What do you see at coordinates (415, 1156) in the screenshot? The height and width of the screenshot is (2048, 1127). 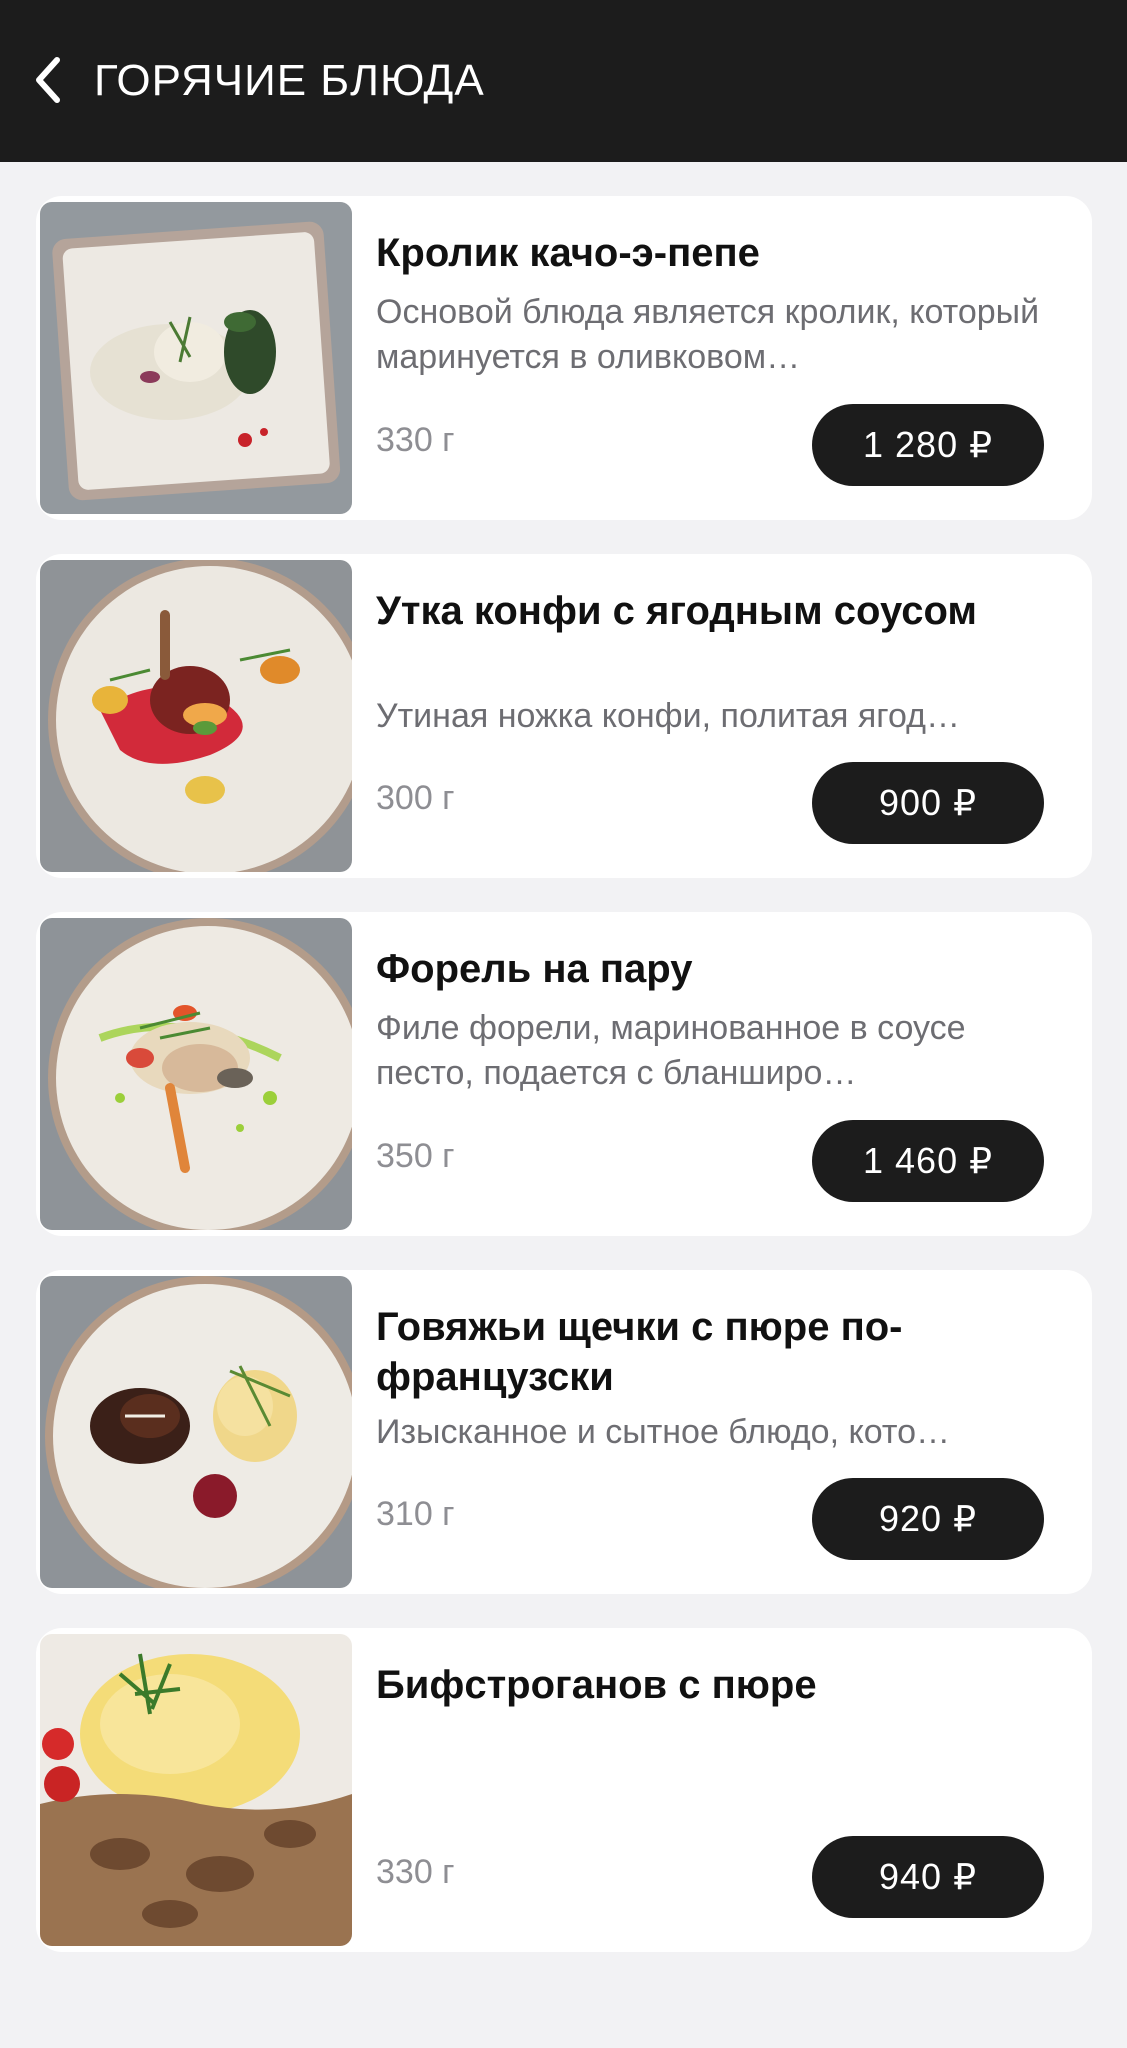 I see `dish-weight: 350 г` at bounding box center [415, 1156].